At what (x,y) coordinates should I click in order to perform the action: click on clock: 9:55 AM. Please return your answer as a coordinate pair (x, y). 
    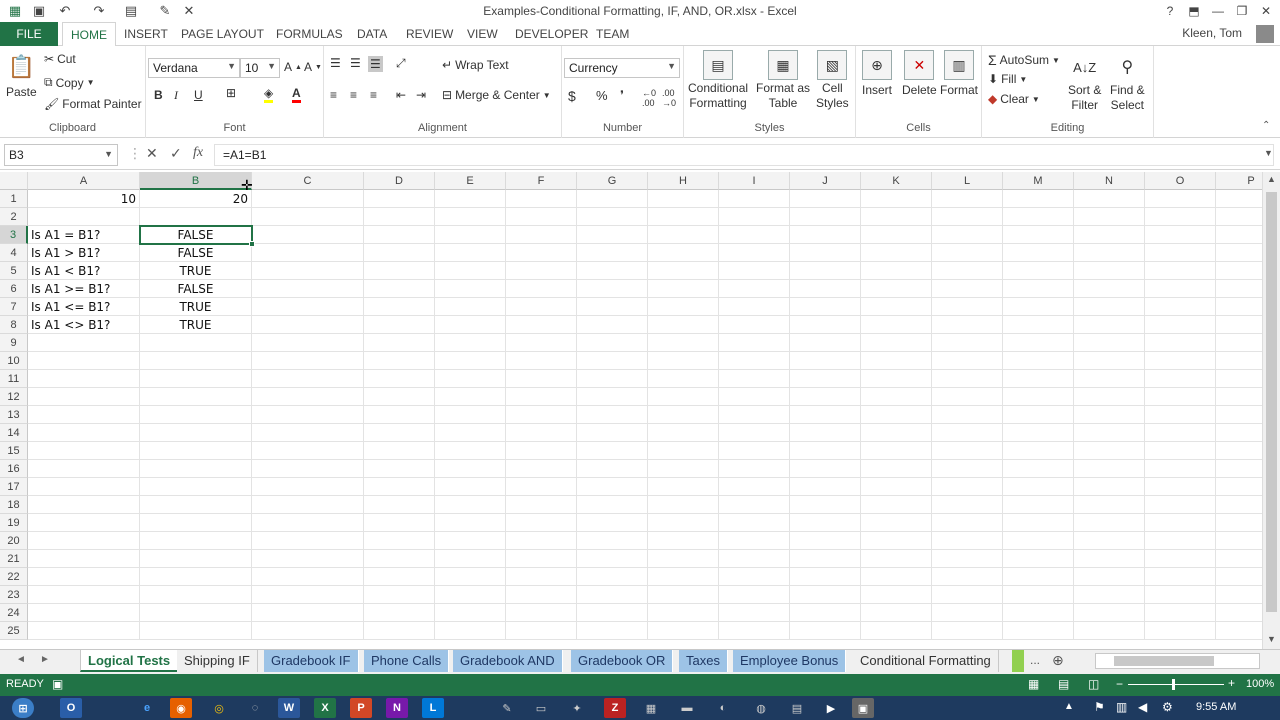
    Looking at the image, I should click on (1216, 707).